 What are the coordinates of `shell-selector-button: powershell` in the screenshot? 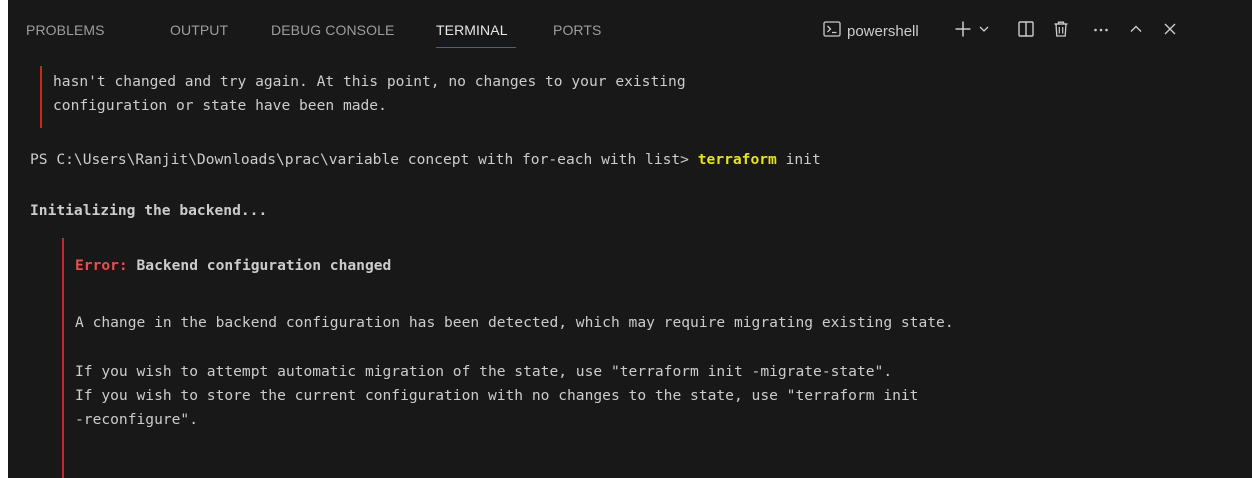 It's located at (893, 31).